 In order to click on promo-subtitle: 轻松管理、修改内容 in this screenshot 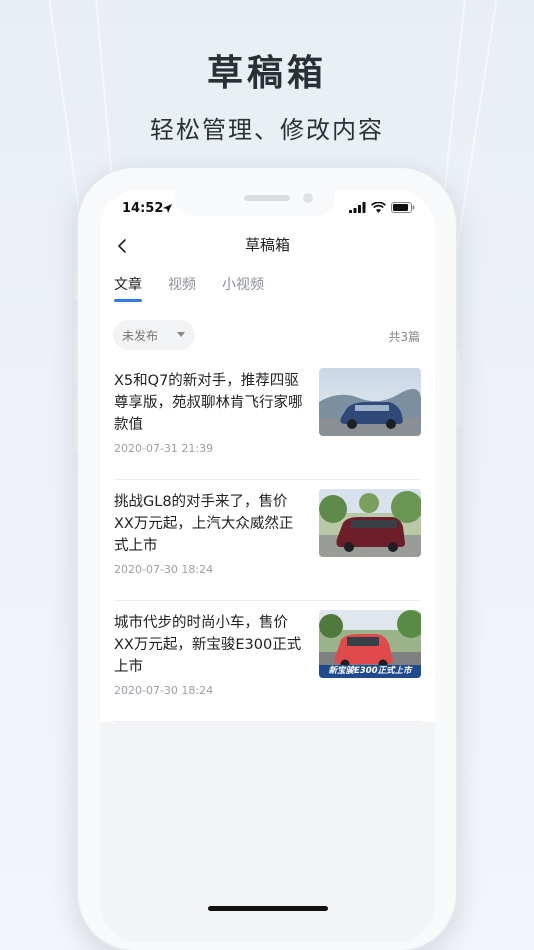, I will do `click(267, 130)`.